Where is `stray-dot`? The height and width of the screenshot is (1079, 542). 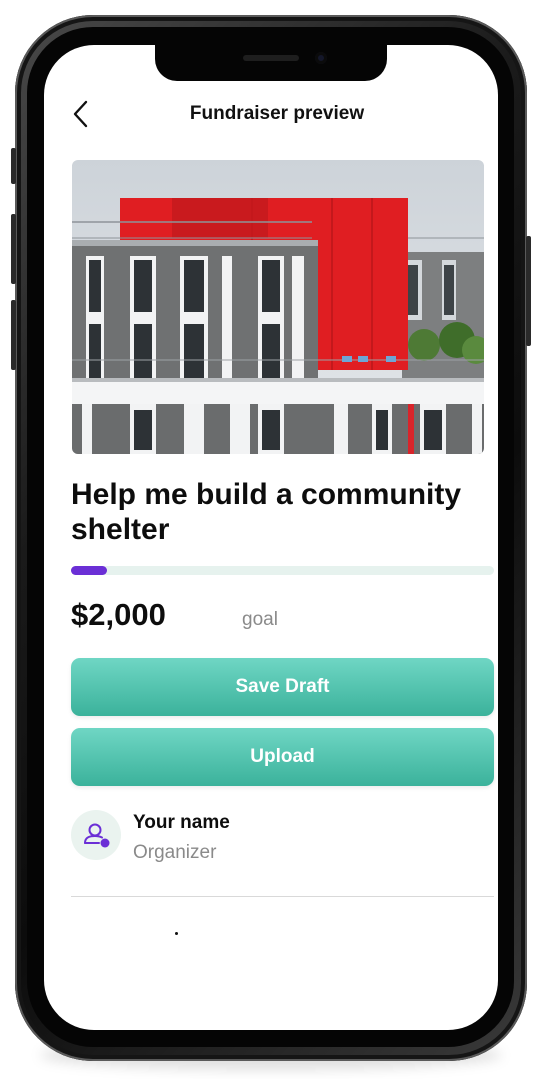
stray-dot is located at coordinates (176, 933).